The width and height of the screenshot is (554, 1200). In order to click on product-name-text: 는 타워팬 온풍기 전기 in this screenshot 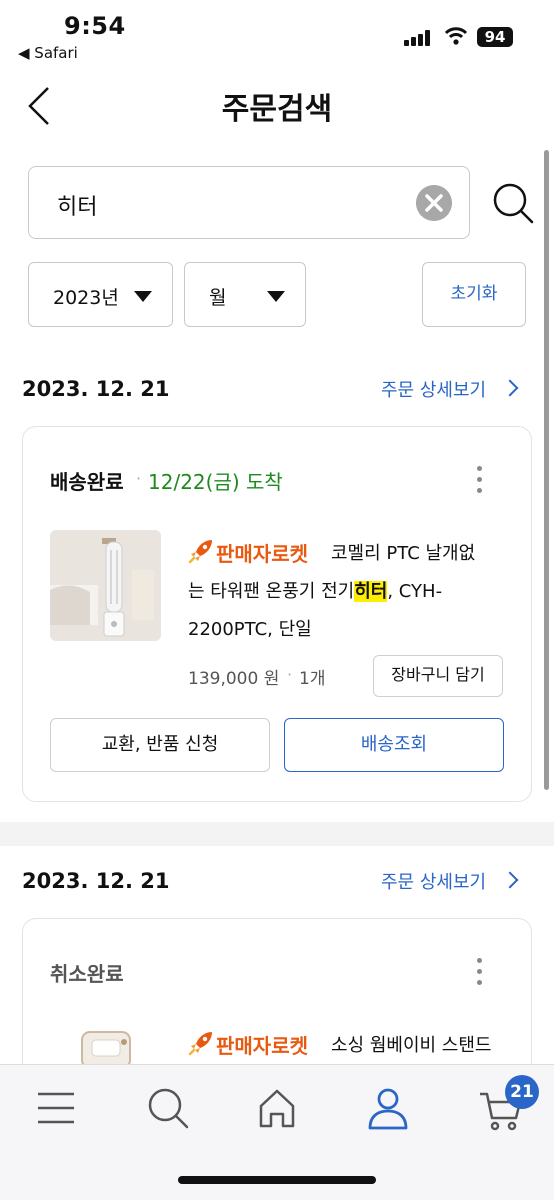, I will do `click(271, 591)`.